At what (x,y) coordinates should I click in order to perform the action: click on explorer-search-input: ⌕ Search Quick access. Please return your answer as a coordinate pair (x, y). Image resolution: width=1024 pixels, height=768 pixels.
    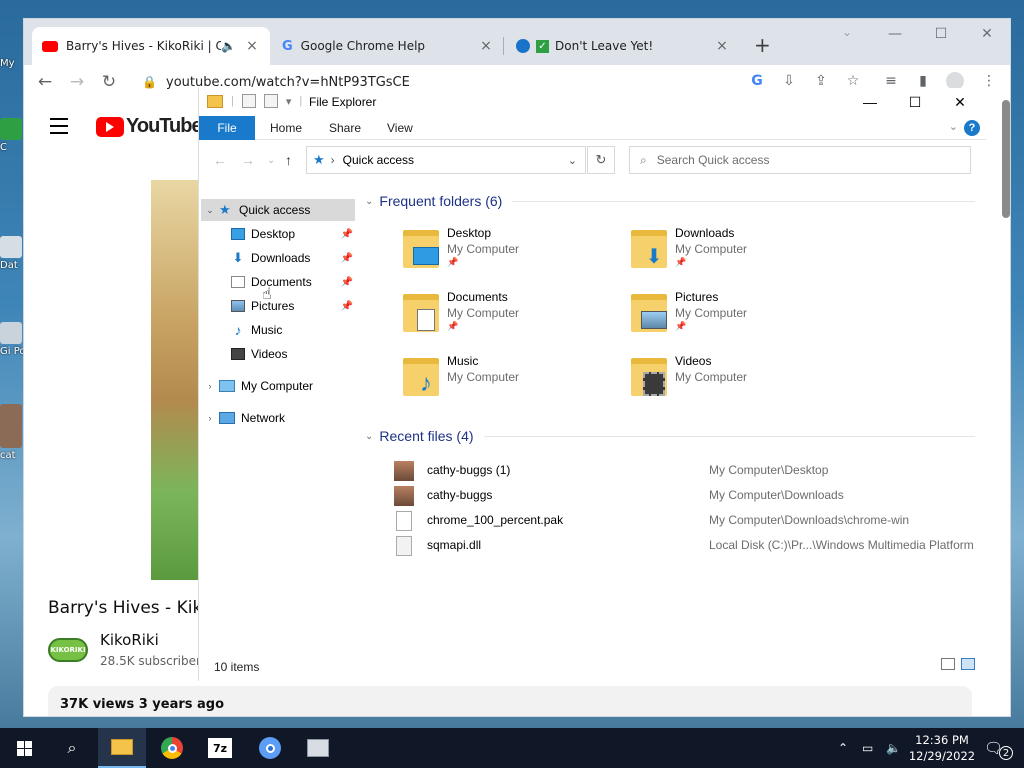
    Looking at the image, I should click on (800, 160).